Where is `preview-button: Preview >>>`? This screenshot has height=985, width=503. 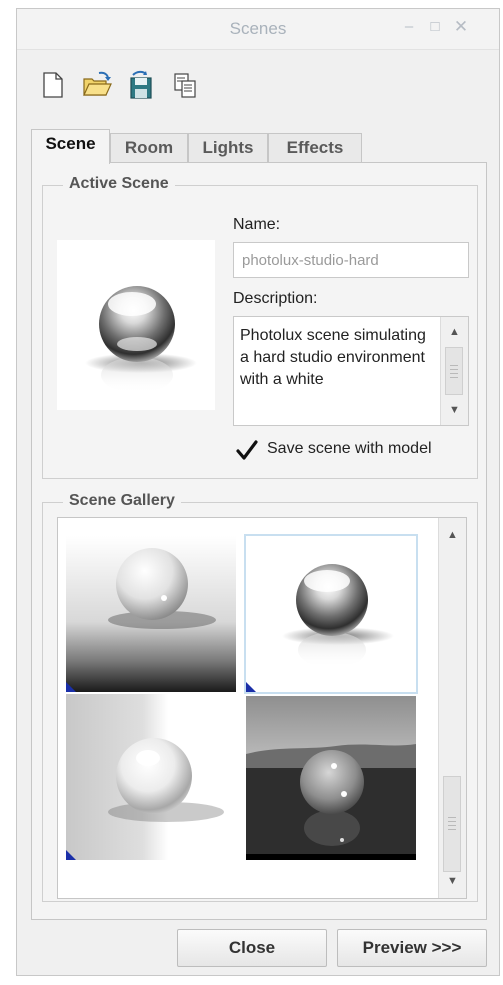
preview-button: Preview >>> is located at coordinates (412, 948).